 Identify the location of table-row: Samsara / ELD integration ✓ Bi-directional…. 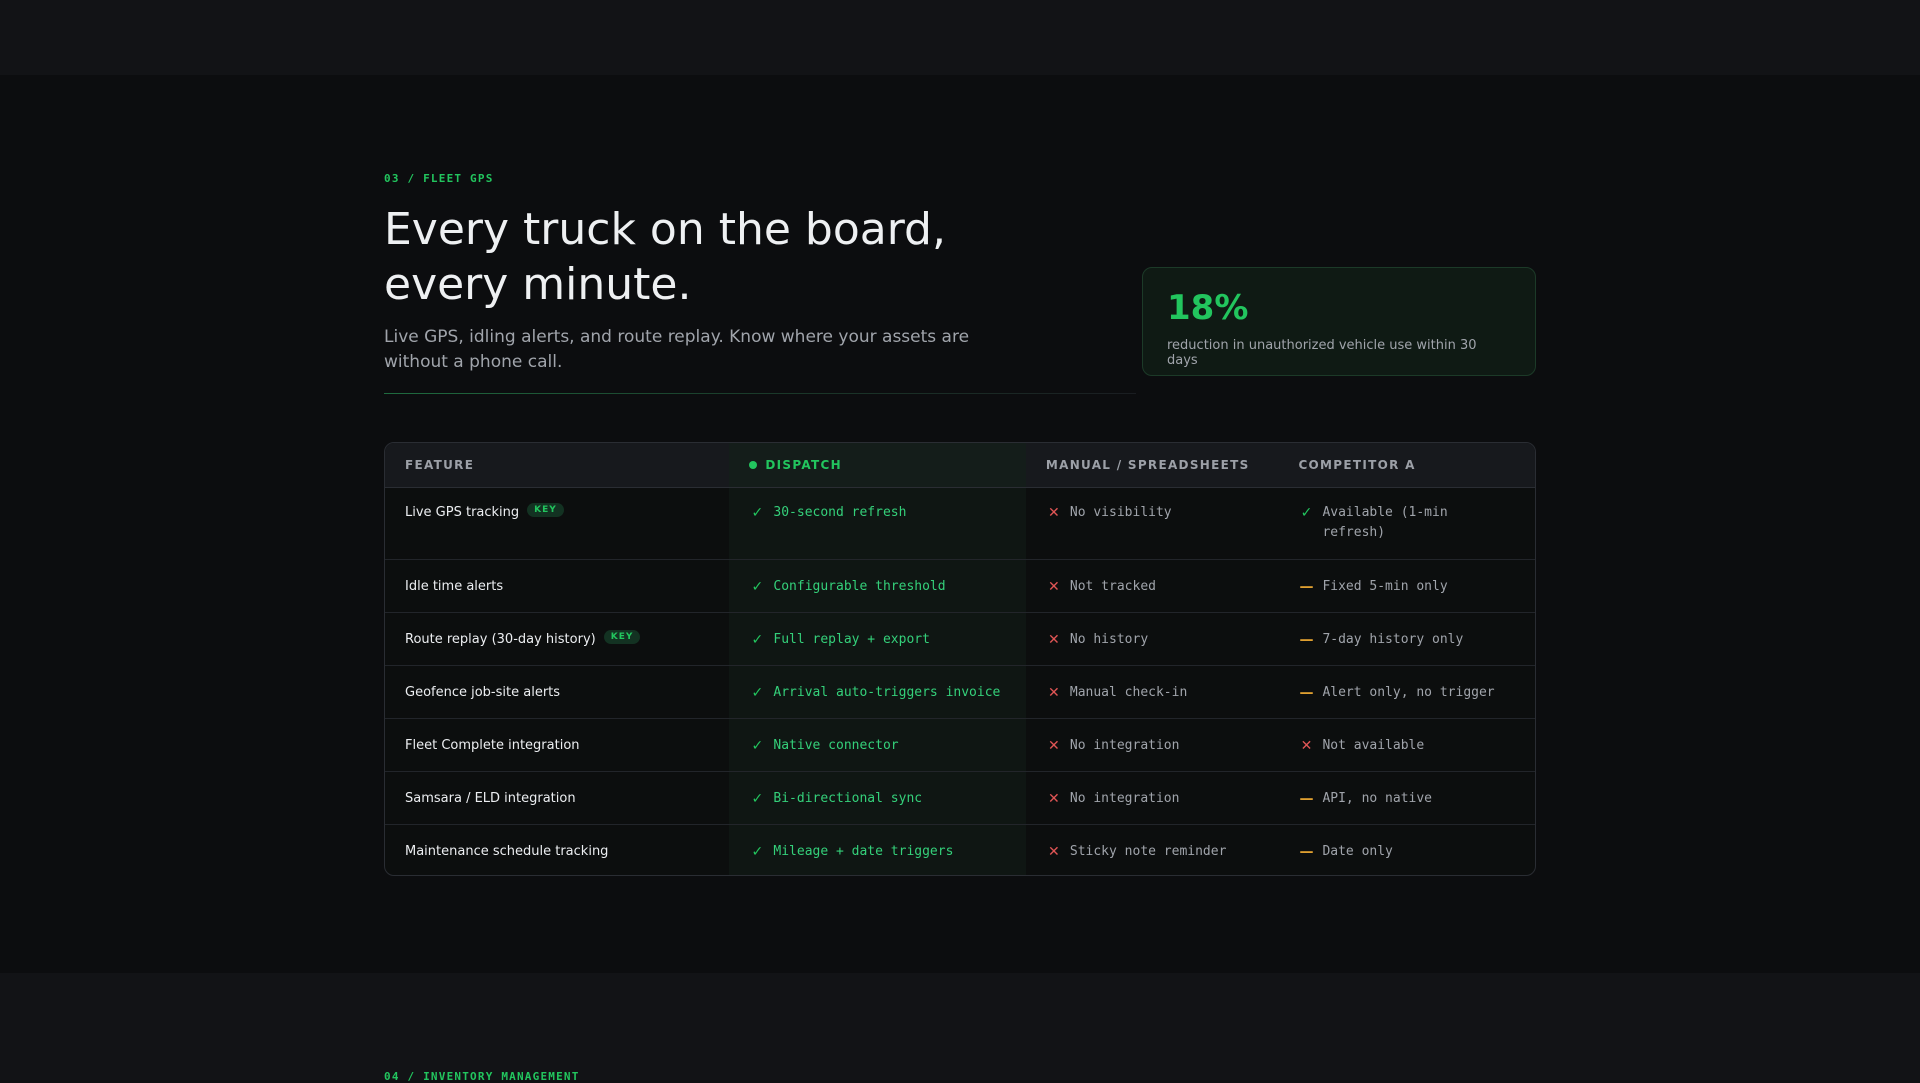
(960, 798).